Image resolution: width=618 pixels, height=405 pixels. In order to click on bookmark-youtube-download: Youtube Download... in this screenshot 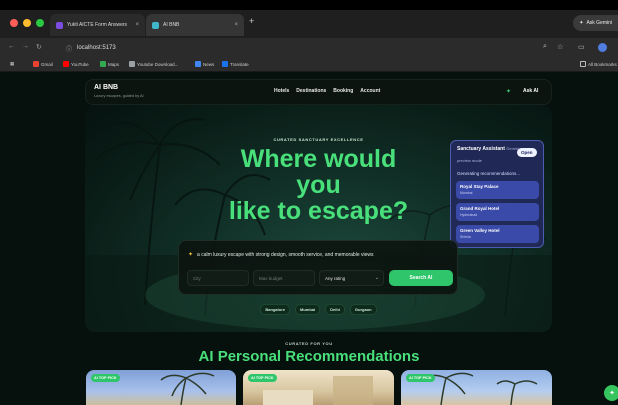, I will do `click(153, 64)`.